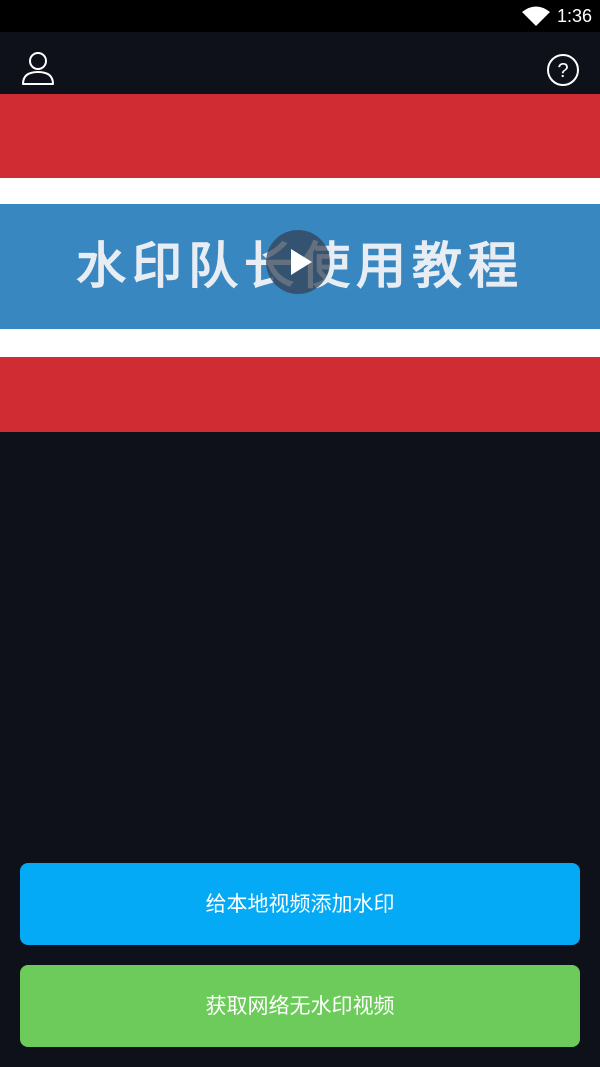 This screenshot has width=600, height=1067. Describe the element at coordinates (300, 343) in the screenshot. I see `banner-stripe-white-bottom` at that location.